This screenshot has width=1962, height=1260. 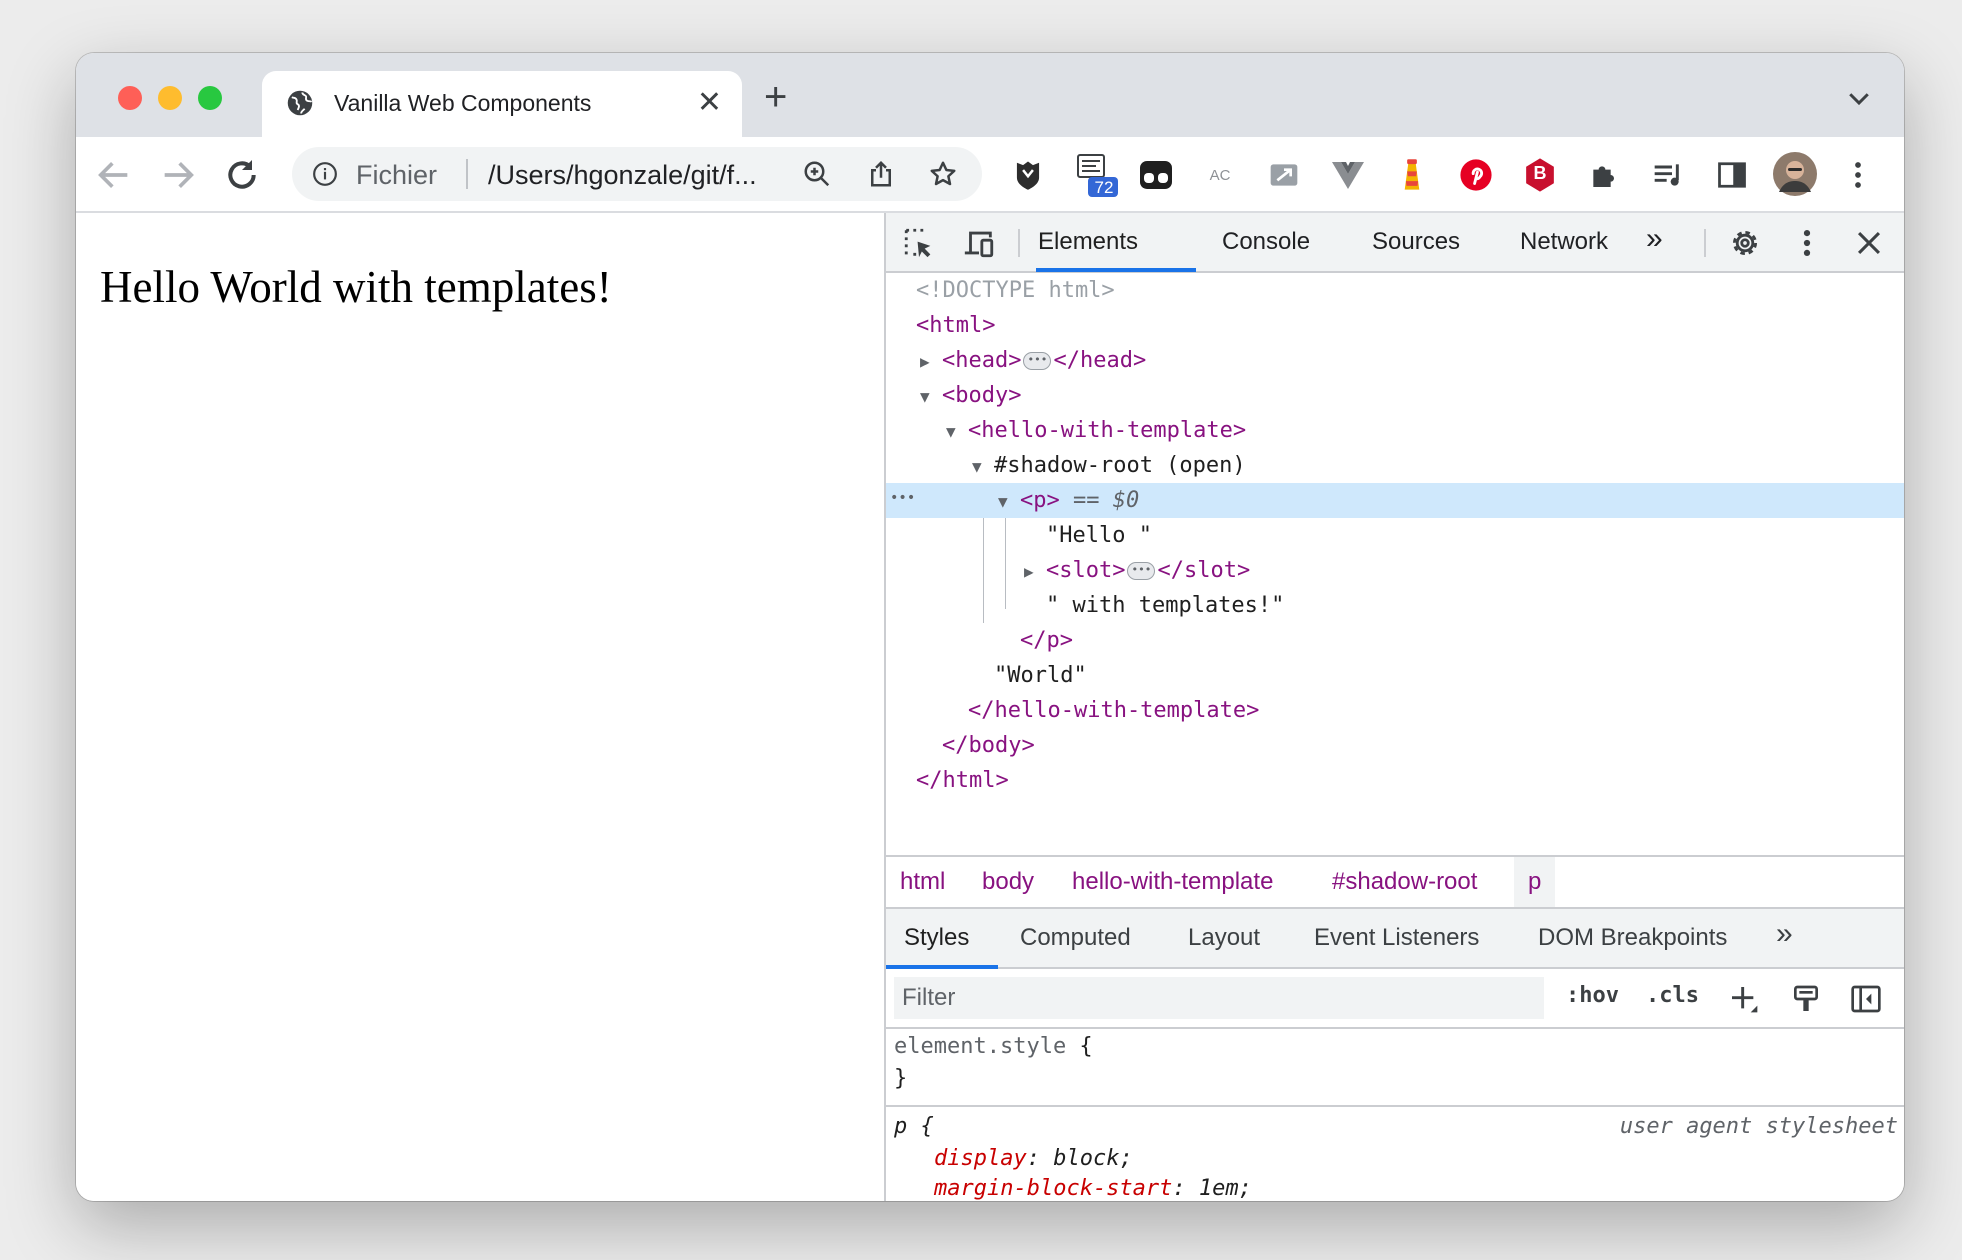 What do you see at coordinates (1535, 882) in the screenshot?
I see `breadcrumb-p: p` at bounding box center [1535, 882].